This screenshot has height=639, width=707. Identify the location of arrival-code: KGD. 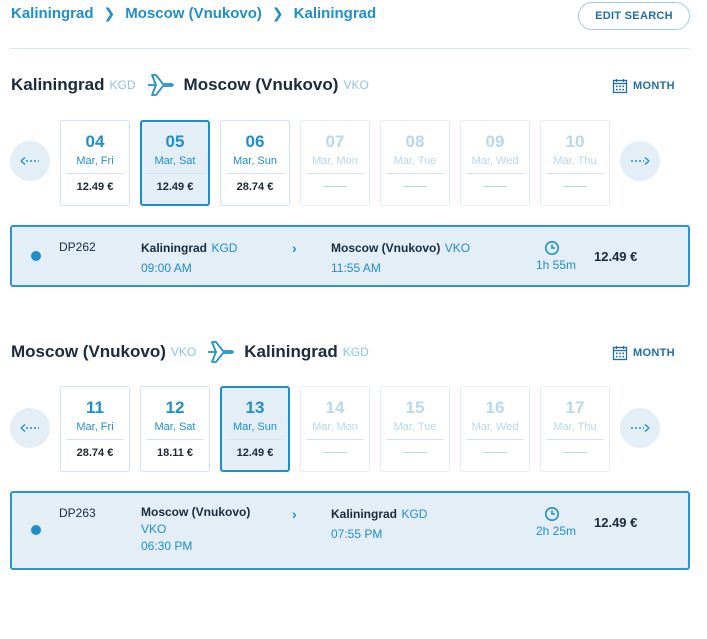
(414, 514).